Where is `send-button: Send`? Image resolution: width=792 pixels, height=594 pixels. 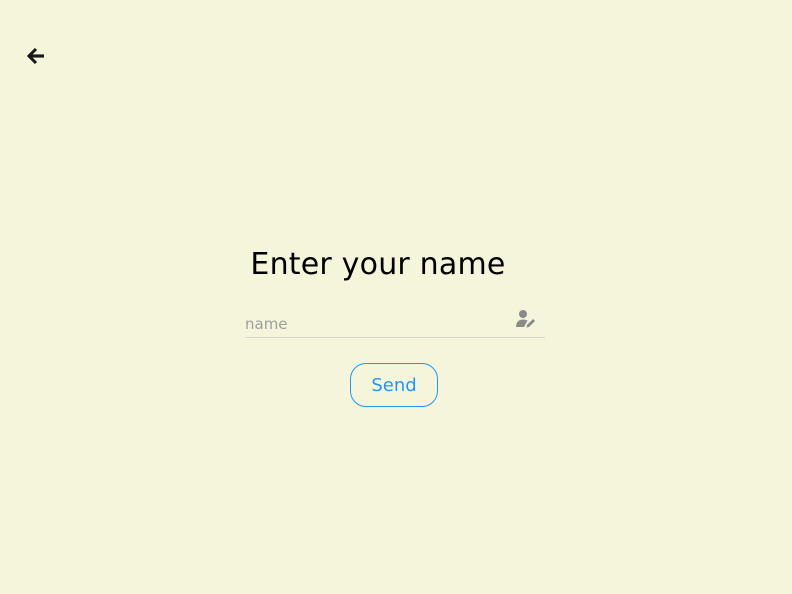 send-button: Send is located at coordinates (394, 385).